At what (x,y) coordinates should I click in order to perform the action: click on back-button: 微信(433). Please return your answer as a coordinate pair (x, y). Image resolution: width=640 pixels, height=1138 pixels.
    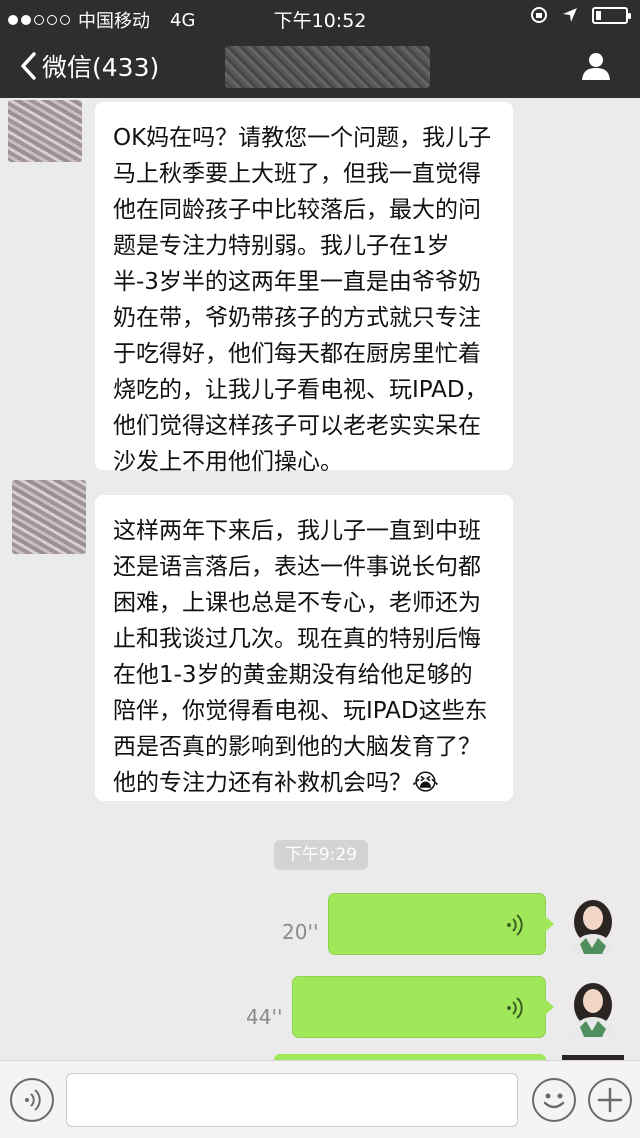
    Looking at the image, I should click on (88, 66).